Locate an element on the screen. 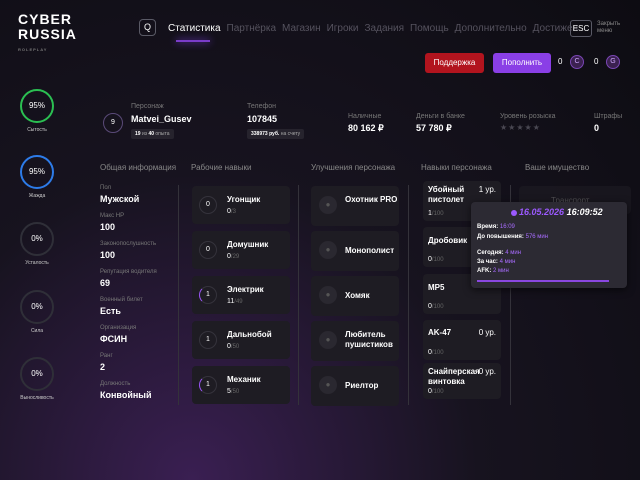 This screenshot has width=640, height=480. info-maxhp-value: 100 is located at coordinates (108, 227).